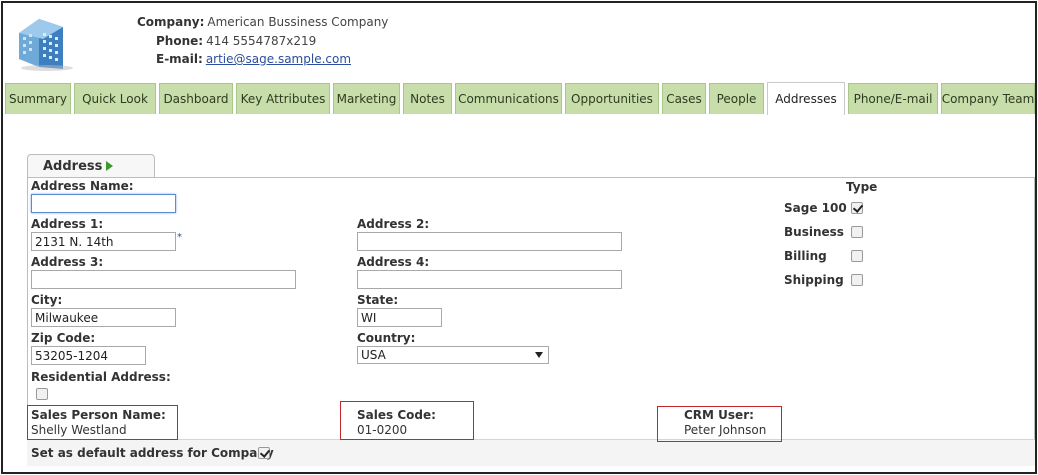 The image size is (1038, 475). Describe the element at coordinates (163, 279) in the screenshot. I see `address3-input` at that location.